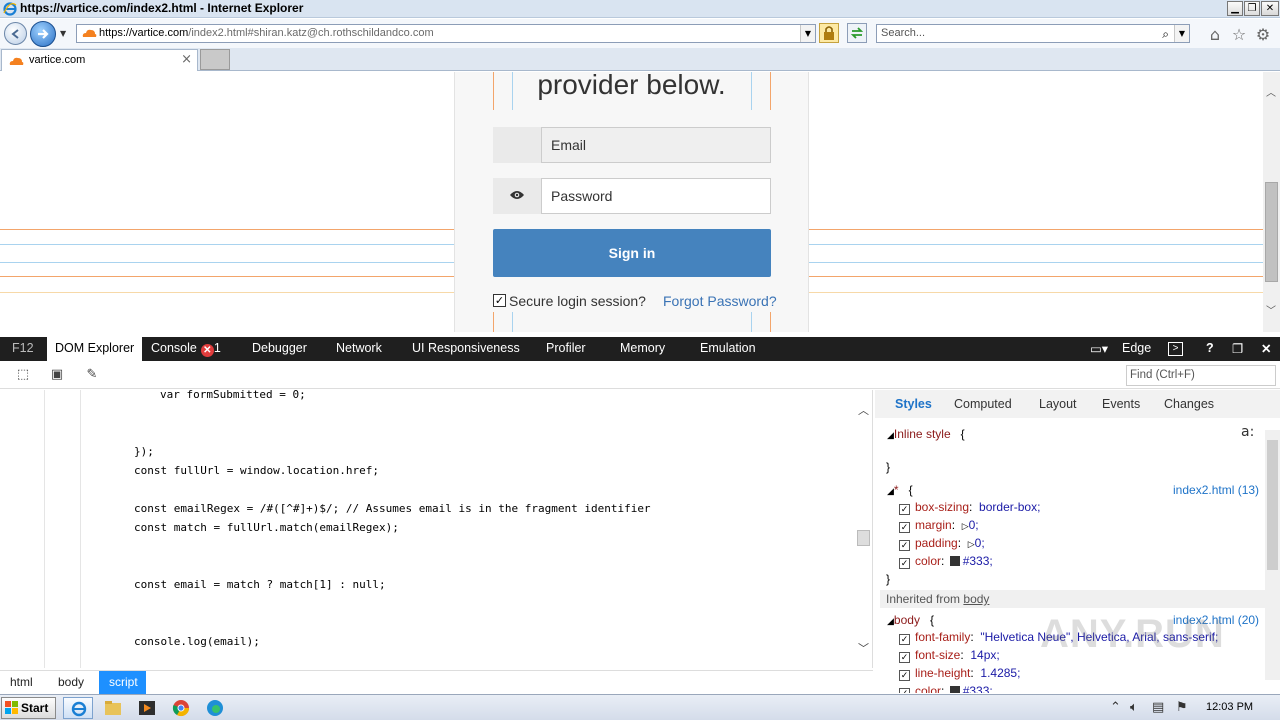 The image size is (1280, 720). Describe the element at coordinates (1134, 707) in the screenshot. I see `volume-icon: 🔈︎` at that location.